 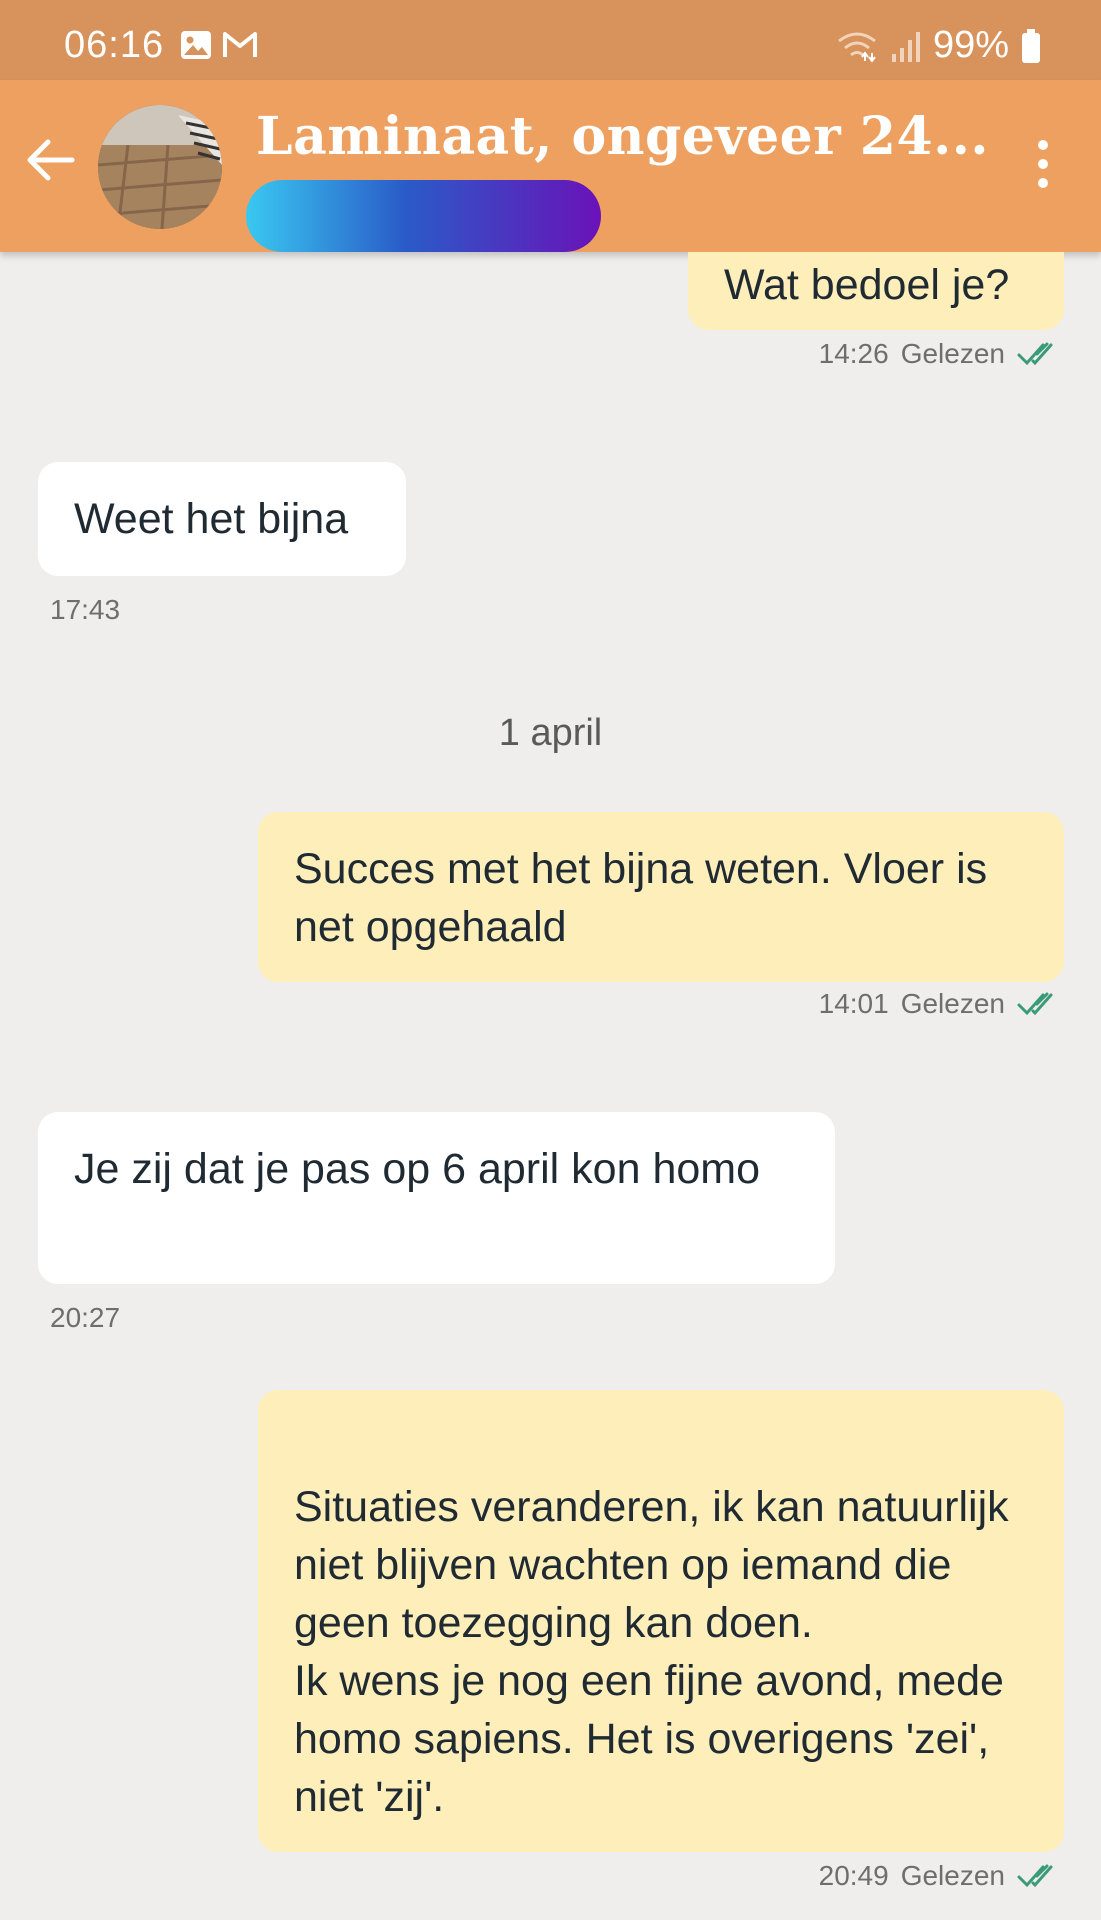 I want to click on message-meta: 14:01 Gelezen, so click(x=941, y=1004).